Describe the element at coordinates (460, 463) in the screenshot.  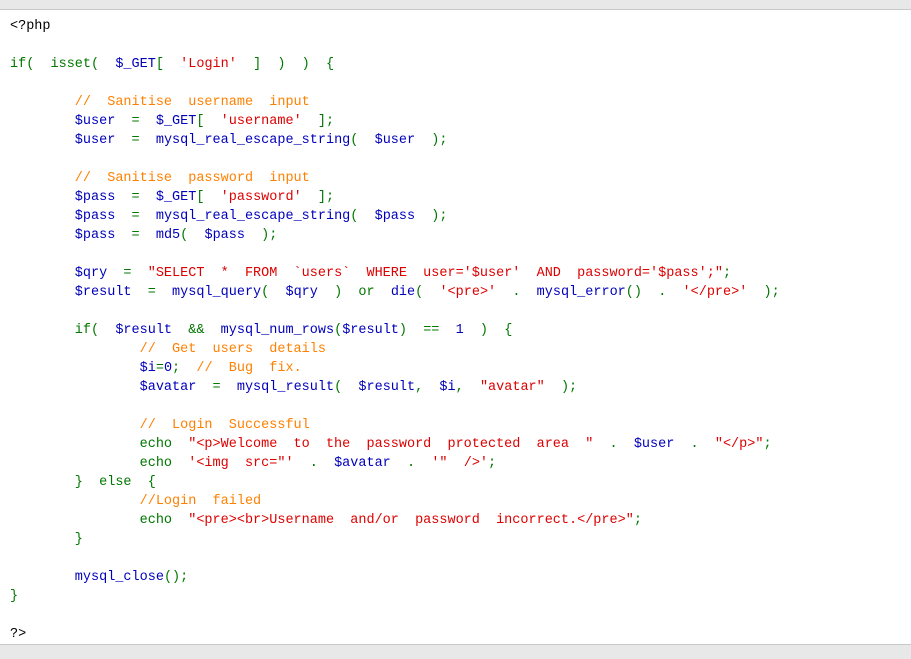
I see `code-token: '" />'` at that location.